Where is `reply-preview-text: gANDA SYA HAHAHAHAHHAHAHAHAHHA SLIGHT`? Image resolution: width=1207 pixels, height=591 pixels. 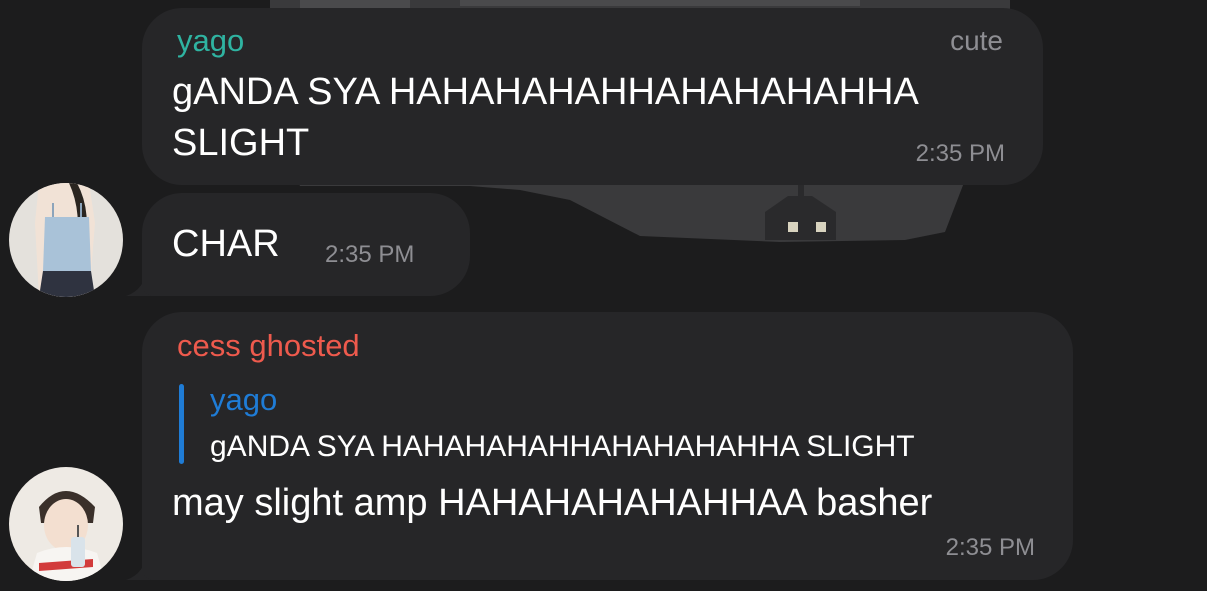 reply-preview-text: gANDA SYA HAHAHAHAHHAHAHAHAHHA SLIGHT is located at coordinates (562, 447).